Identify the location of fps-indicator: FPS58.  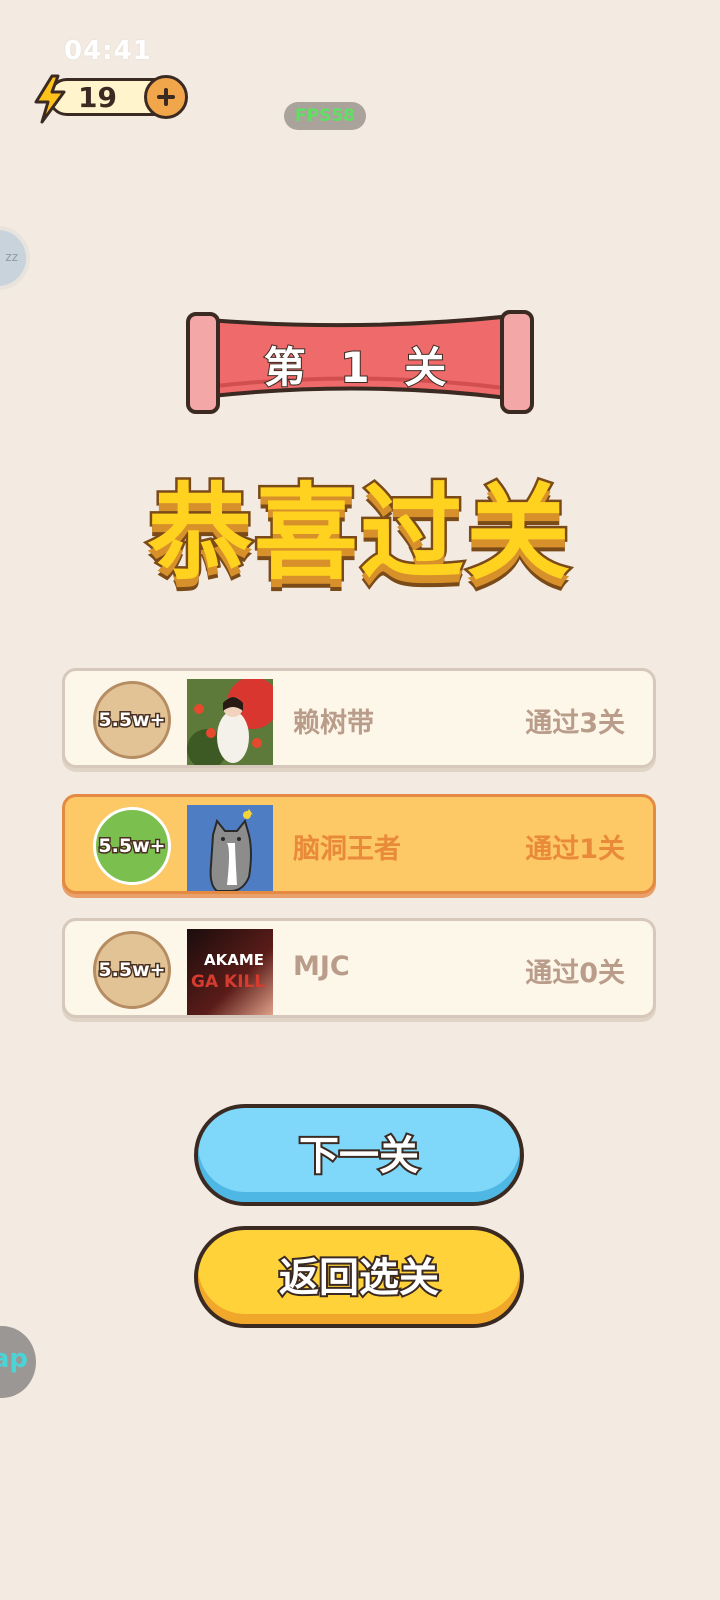
(325, 116).